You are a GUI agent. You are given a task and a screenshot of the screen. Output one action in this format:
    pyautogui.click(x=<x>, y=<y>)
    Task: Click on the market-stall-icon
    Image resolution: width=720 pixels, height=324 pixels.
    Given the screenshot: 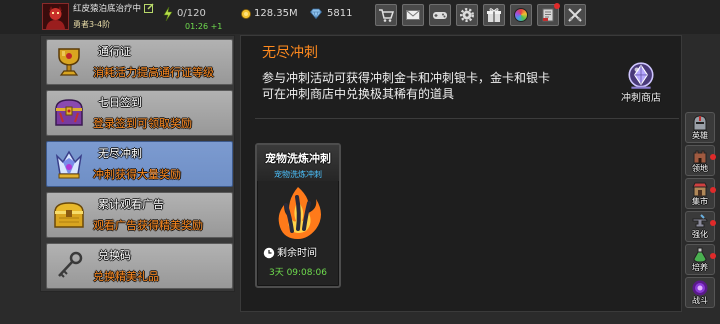 What is the action you would take?
    pyautogui.click(x=700, y=189)
    